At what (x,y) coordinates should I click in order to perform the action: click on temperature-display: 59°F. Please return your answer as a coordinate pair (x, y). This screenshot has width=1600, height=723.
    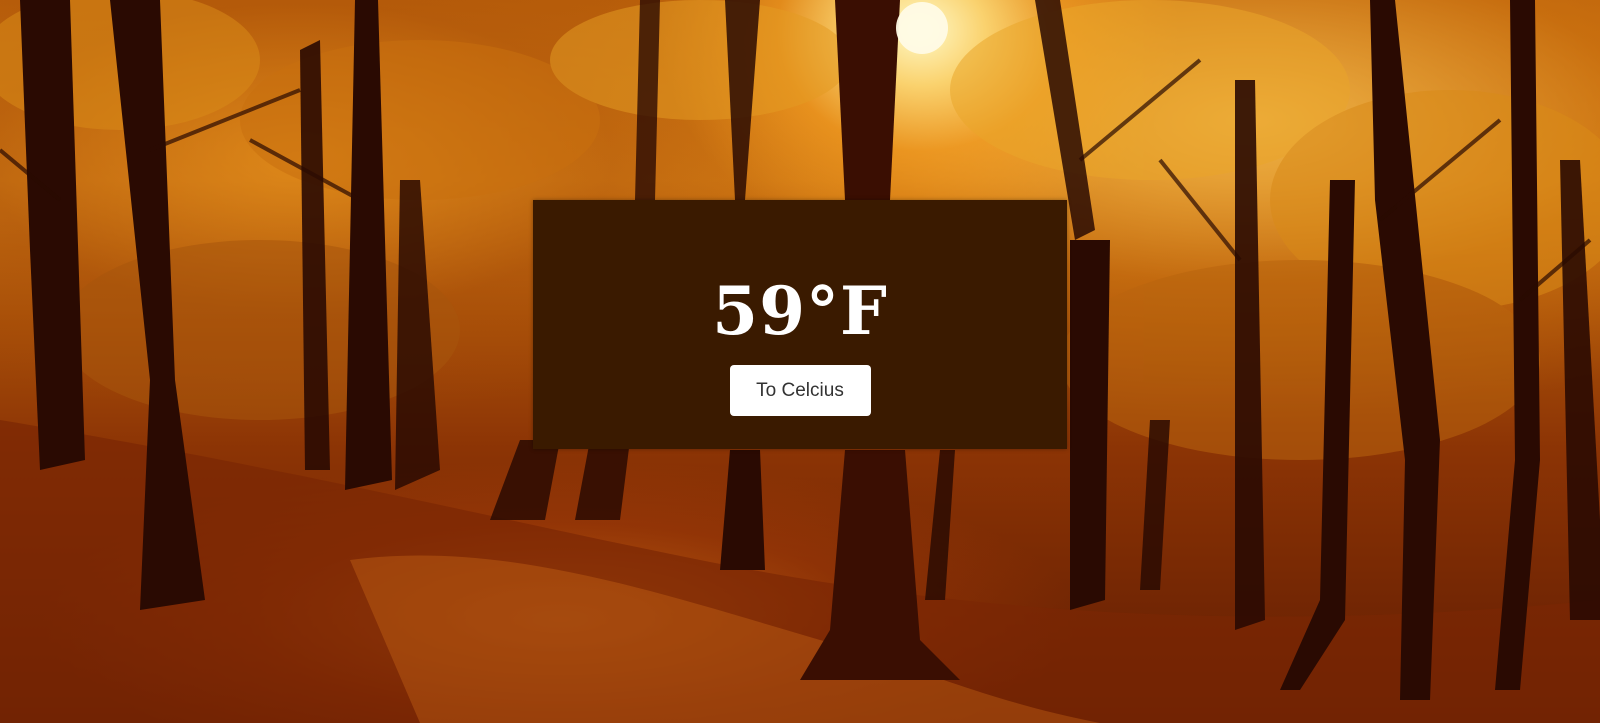
    Looking at the image, I should click on (800, 311).